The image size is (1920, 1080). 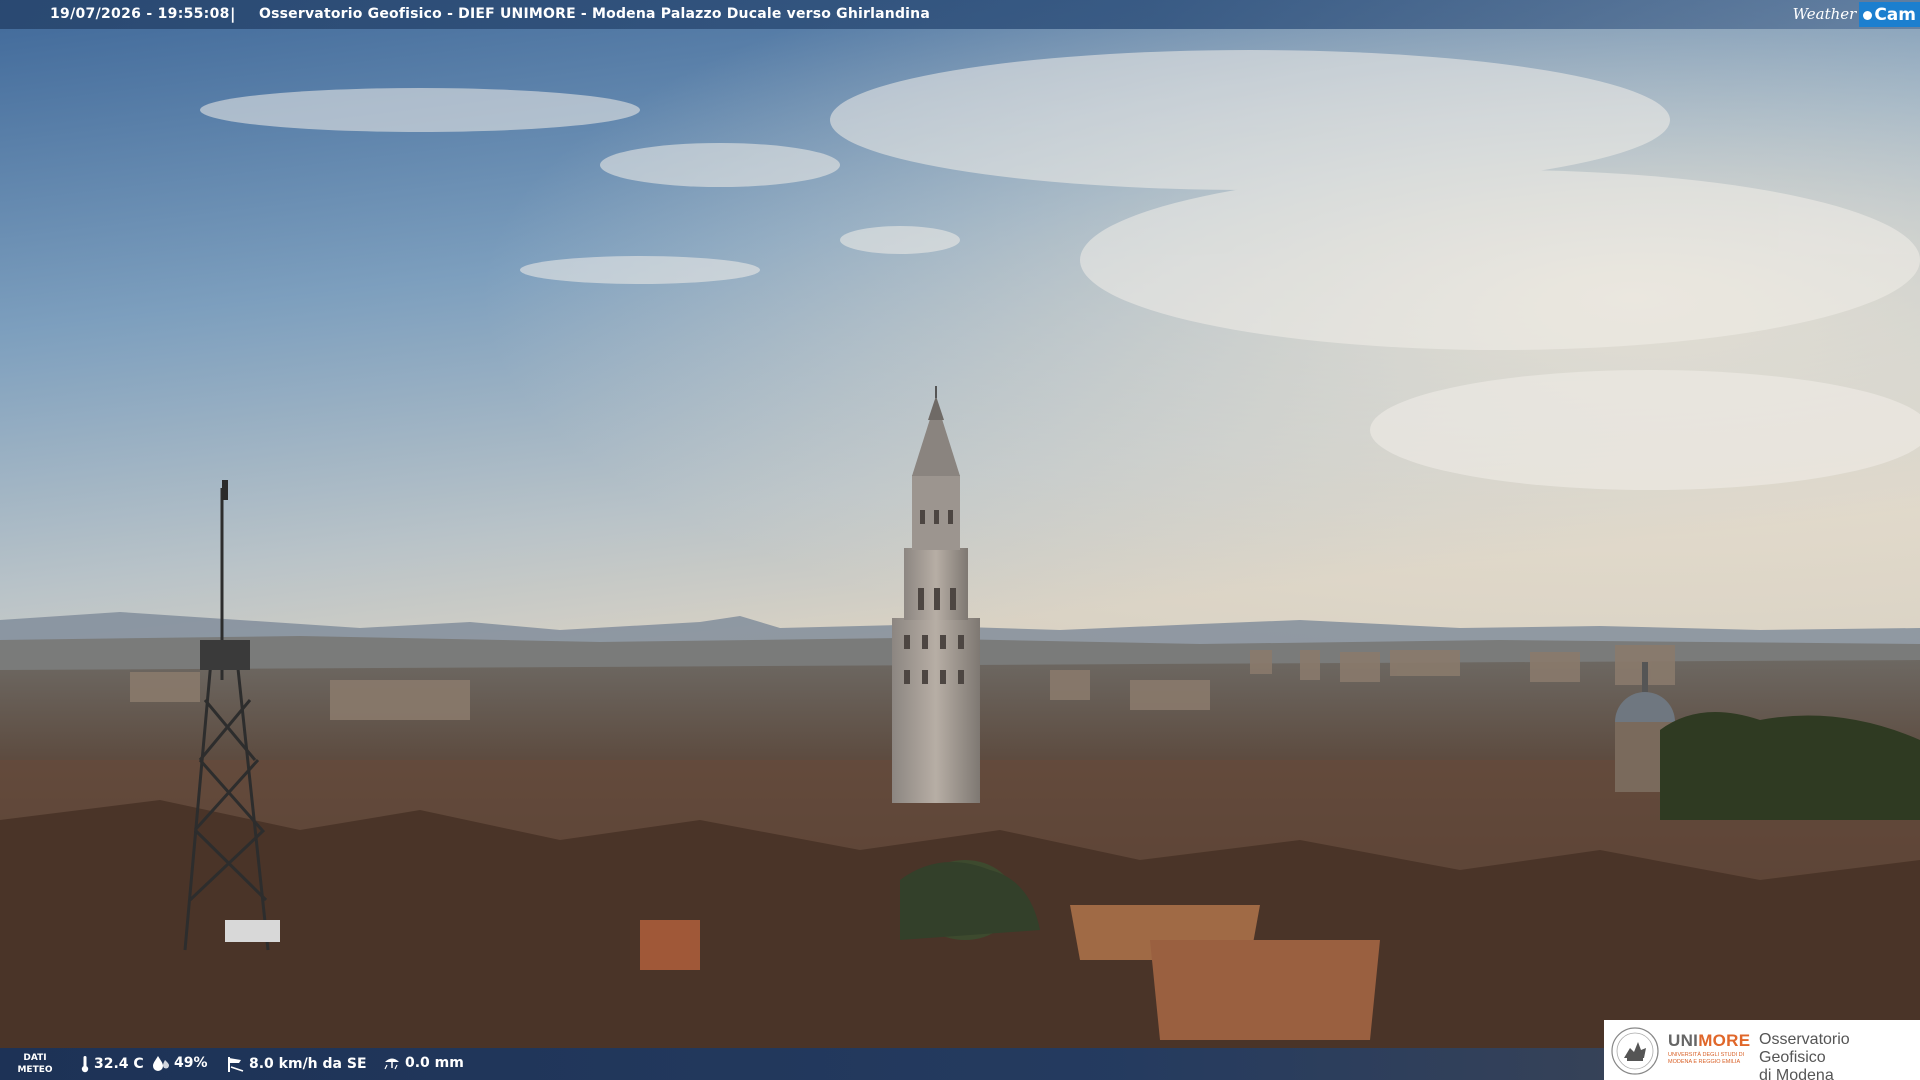 I want to click on rain-value: 0.0 mm, so click(x=434, y=1063).